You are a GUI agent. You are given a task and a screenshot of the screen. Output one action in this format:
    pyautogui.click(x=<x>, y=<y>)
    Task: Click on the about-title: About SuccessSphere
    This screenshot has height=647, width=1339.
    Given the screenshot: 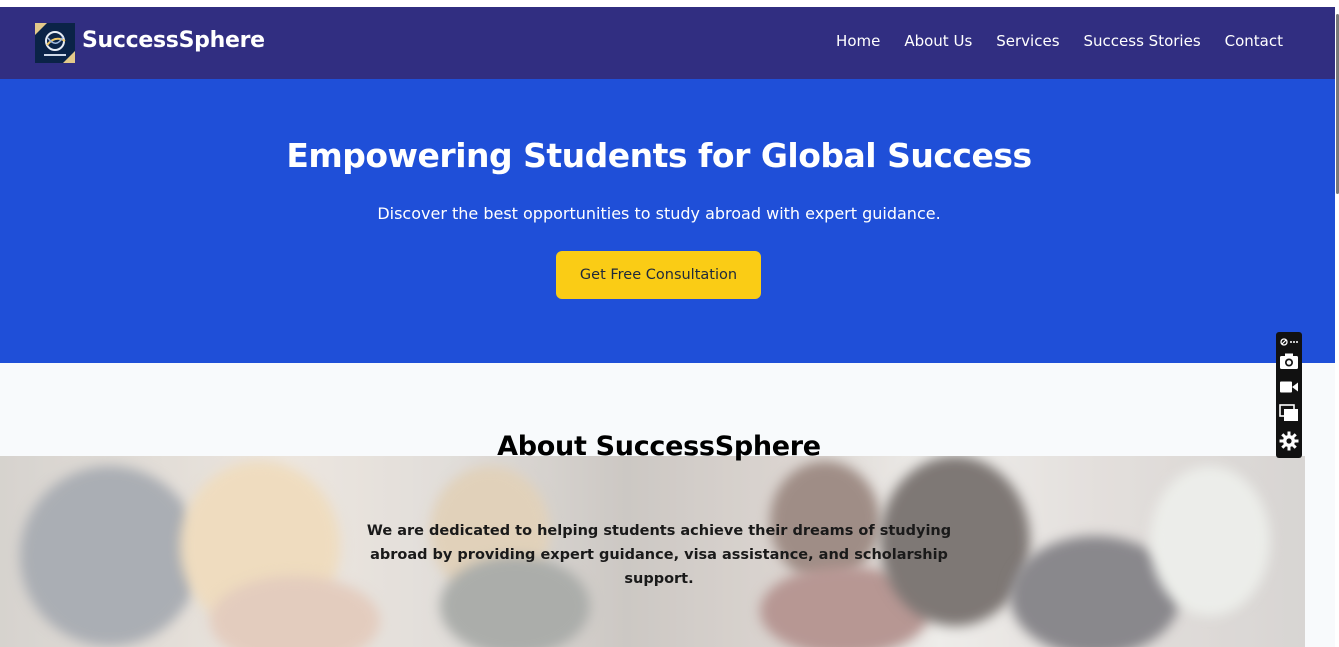 What is the action you would take?
    pyautogui.click(x=659, y=446)
    